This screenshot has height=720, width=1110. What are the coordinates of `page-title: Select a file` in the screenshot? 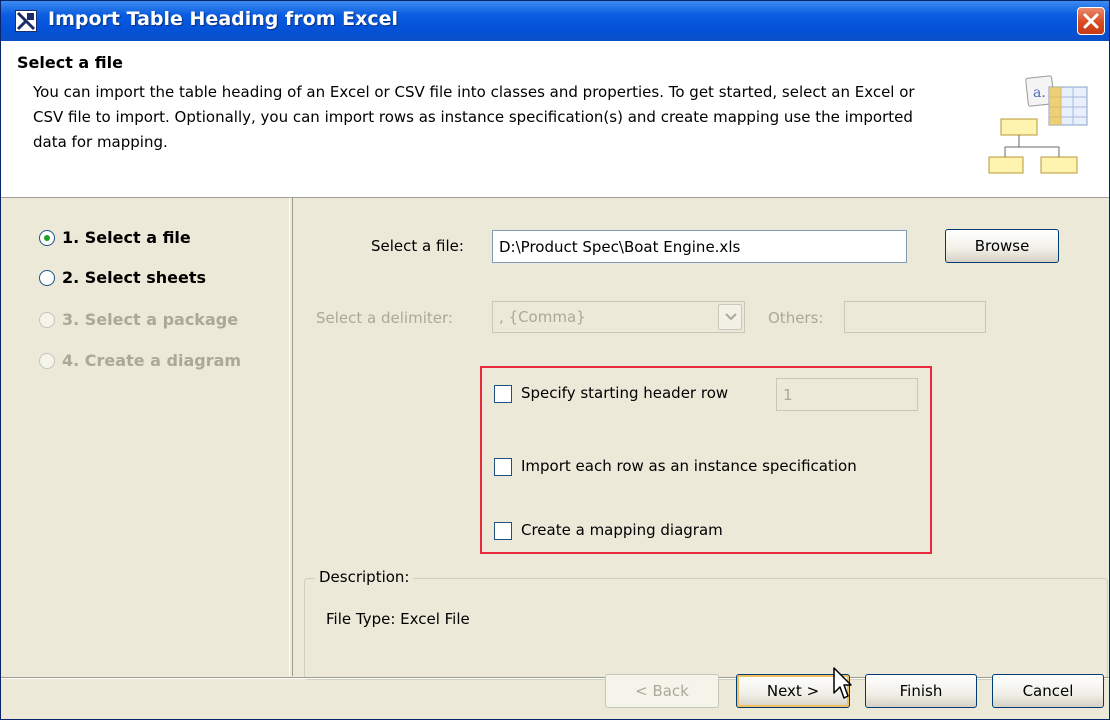 It's located at (70, 62).